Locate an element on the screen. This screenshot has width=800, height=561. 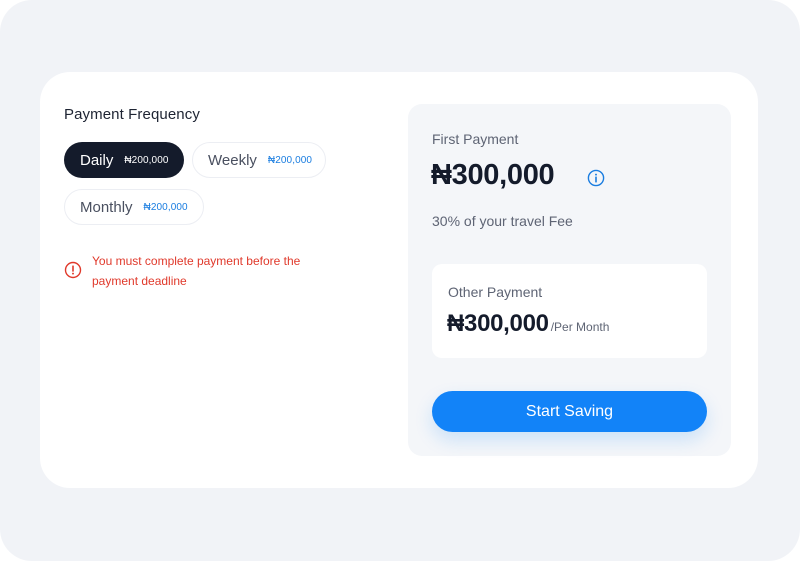
frequency-option-label: Daily is located at coordinates (97, 160).